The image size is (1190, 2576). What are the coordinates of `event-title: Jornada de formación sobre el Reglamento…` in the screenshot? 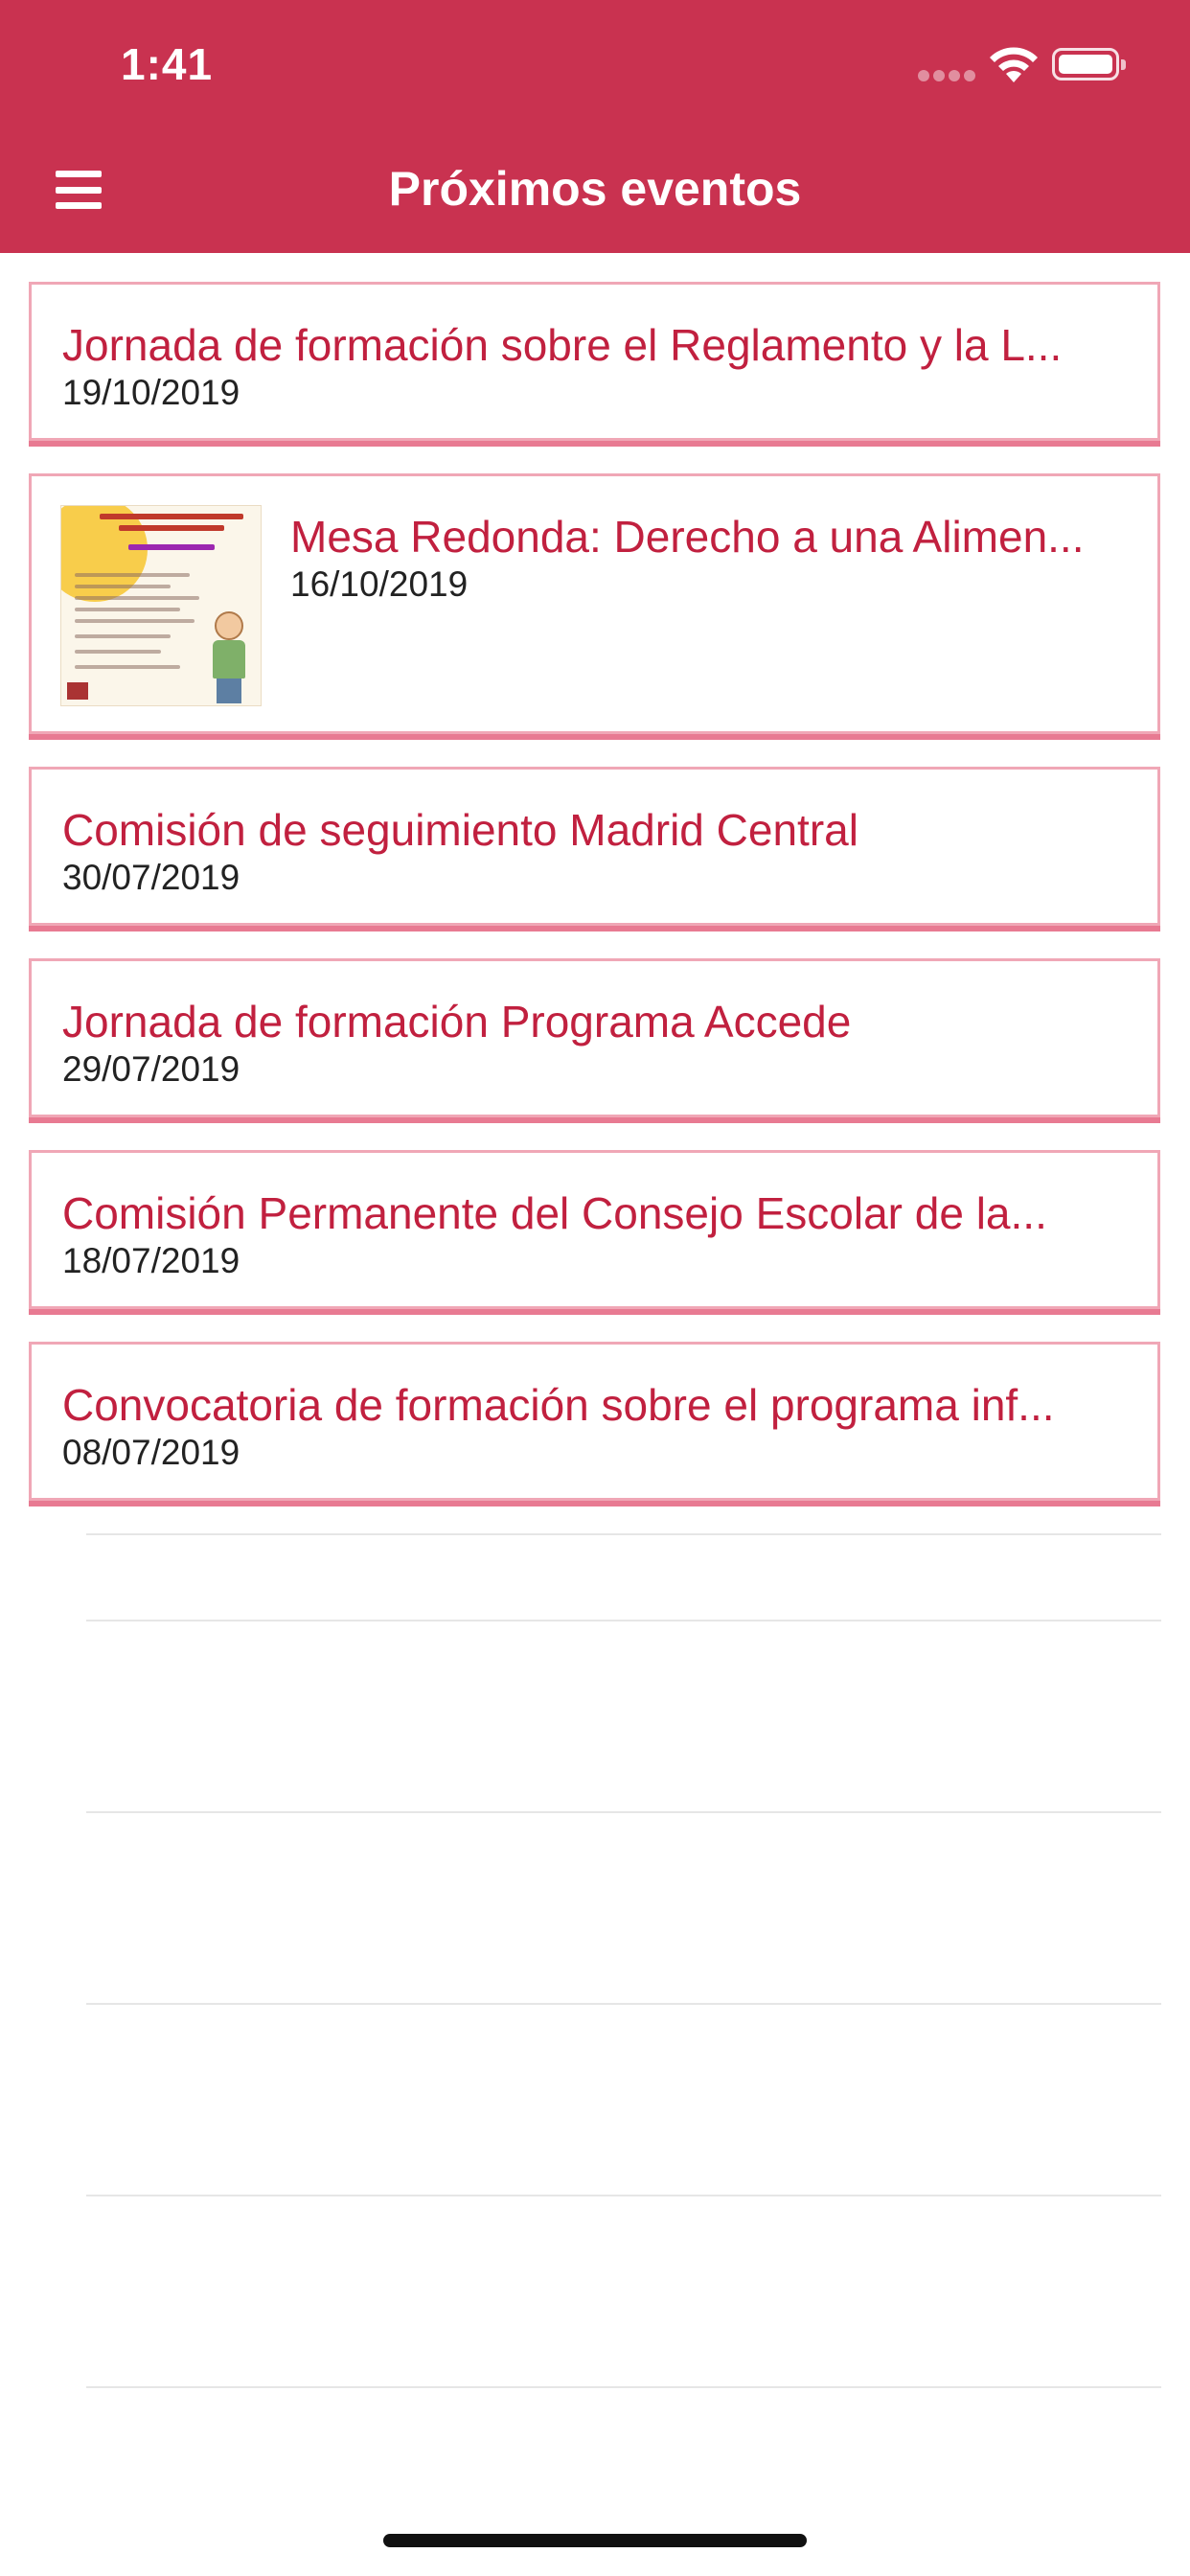 It's located at (562, 345).